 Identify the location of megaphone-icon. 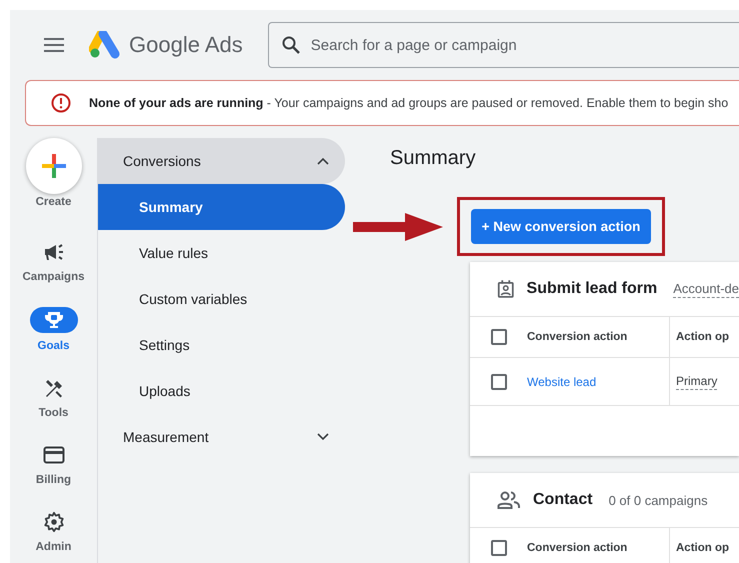
(53, 252).